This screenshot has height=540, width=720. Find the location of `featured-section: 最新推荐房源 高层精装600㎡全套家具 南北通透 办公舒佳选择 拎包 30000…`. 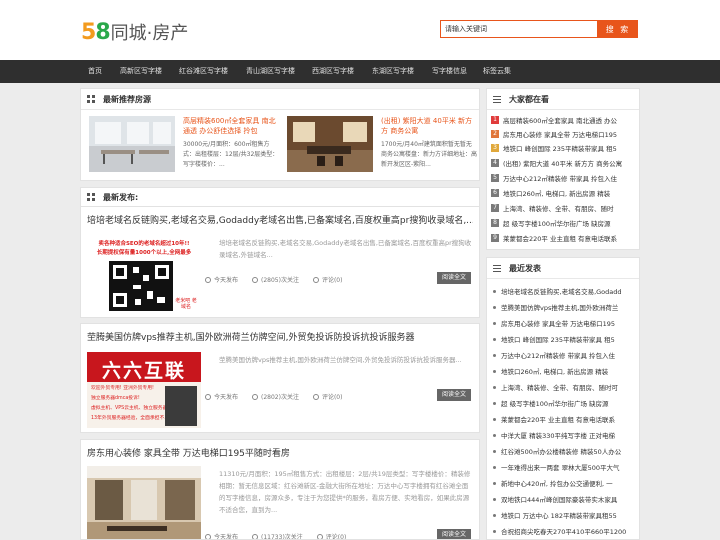

featured-section: 最新推荐房源 高层精装600㎡全套家具 南北通透 办公舒佳选择 拎包 30000… is located at coordinates (280, 134).